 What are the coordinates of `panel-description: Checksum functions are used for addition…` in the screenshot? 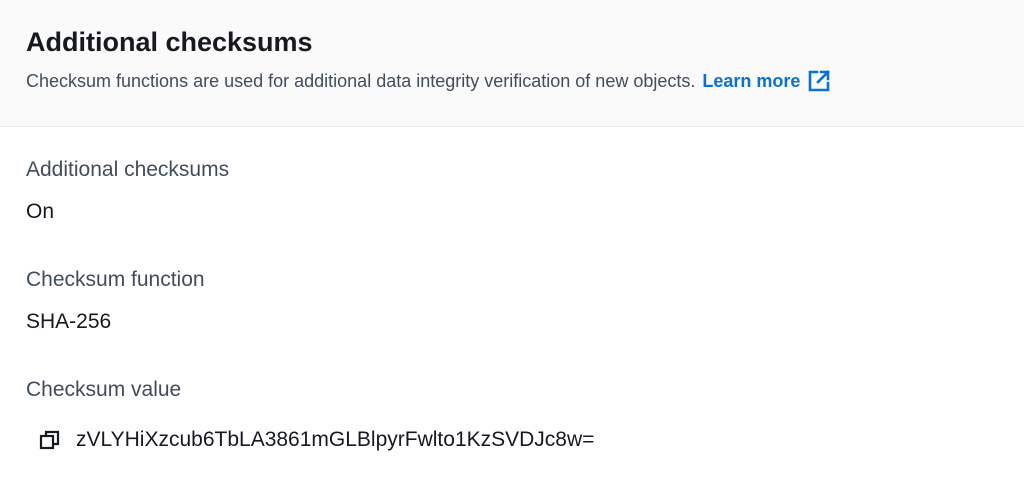 It's located at (512, 81).